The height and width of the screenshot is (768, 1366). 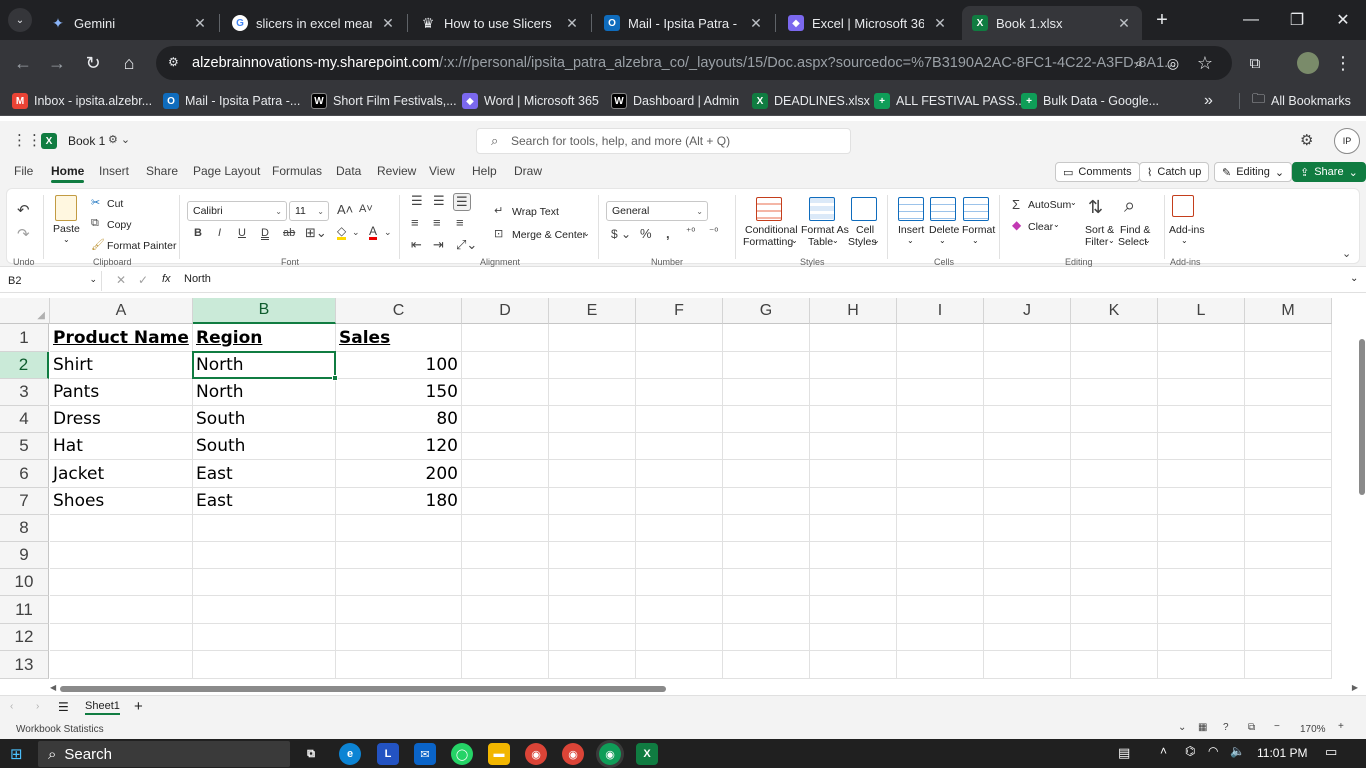 What do you see at coordinates (940, 610) in the screenshot?
I see `cell-i11` at bounding box center [940, 610].